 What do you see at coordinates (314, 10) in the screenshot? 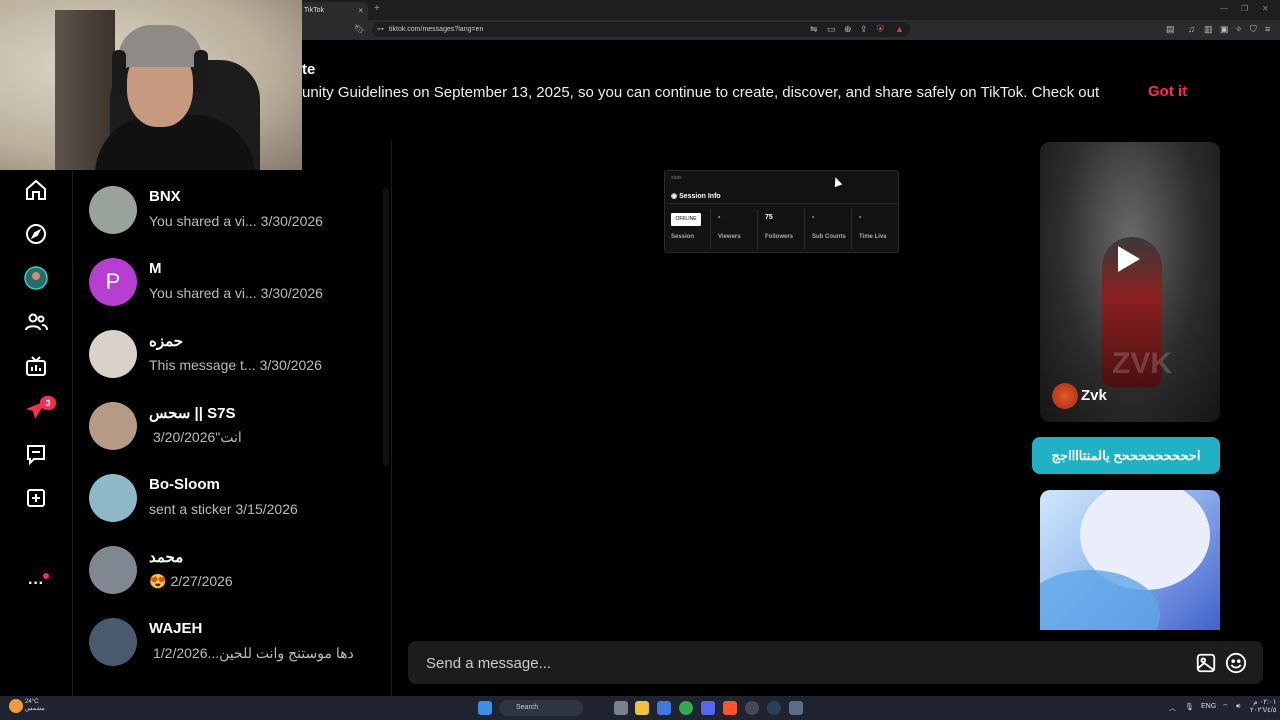
I see `tab-title: TikTok` at bounding box center [314, 10].